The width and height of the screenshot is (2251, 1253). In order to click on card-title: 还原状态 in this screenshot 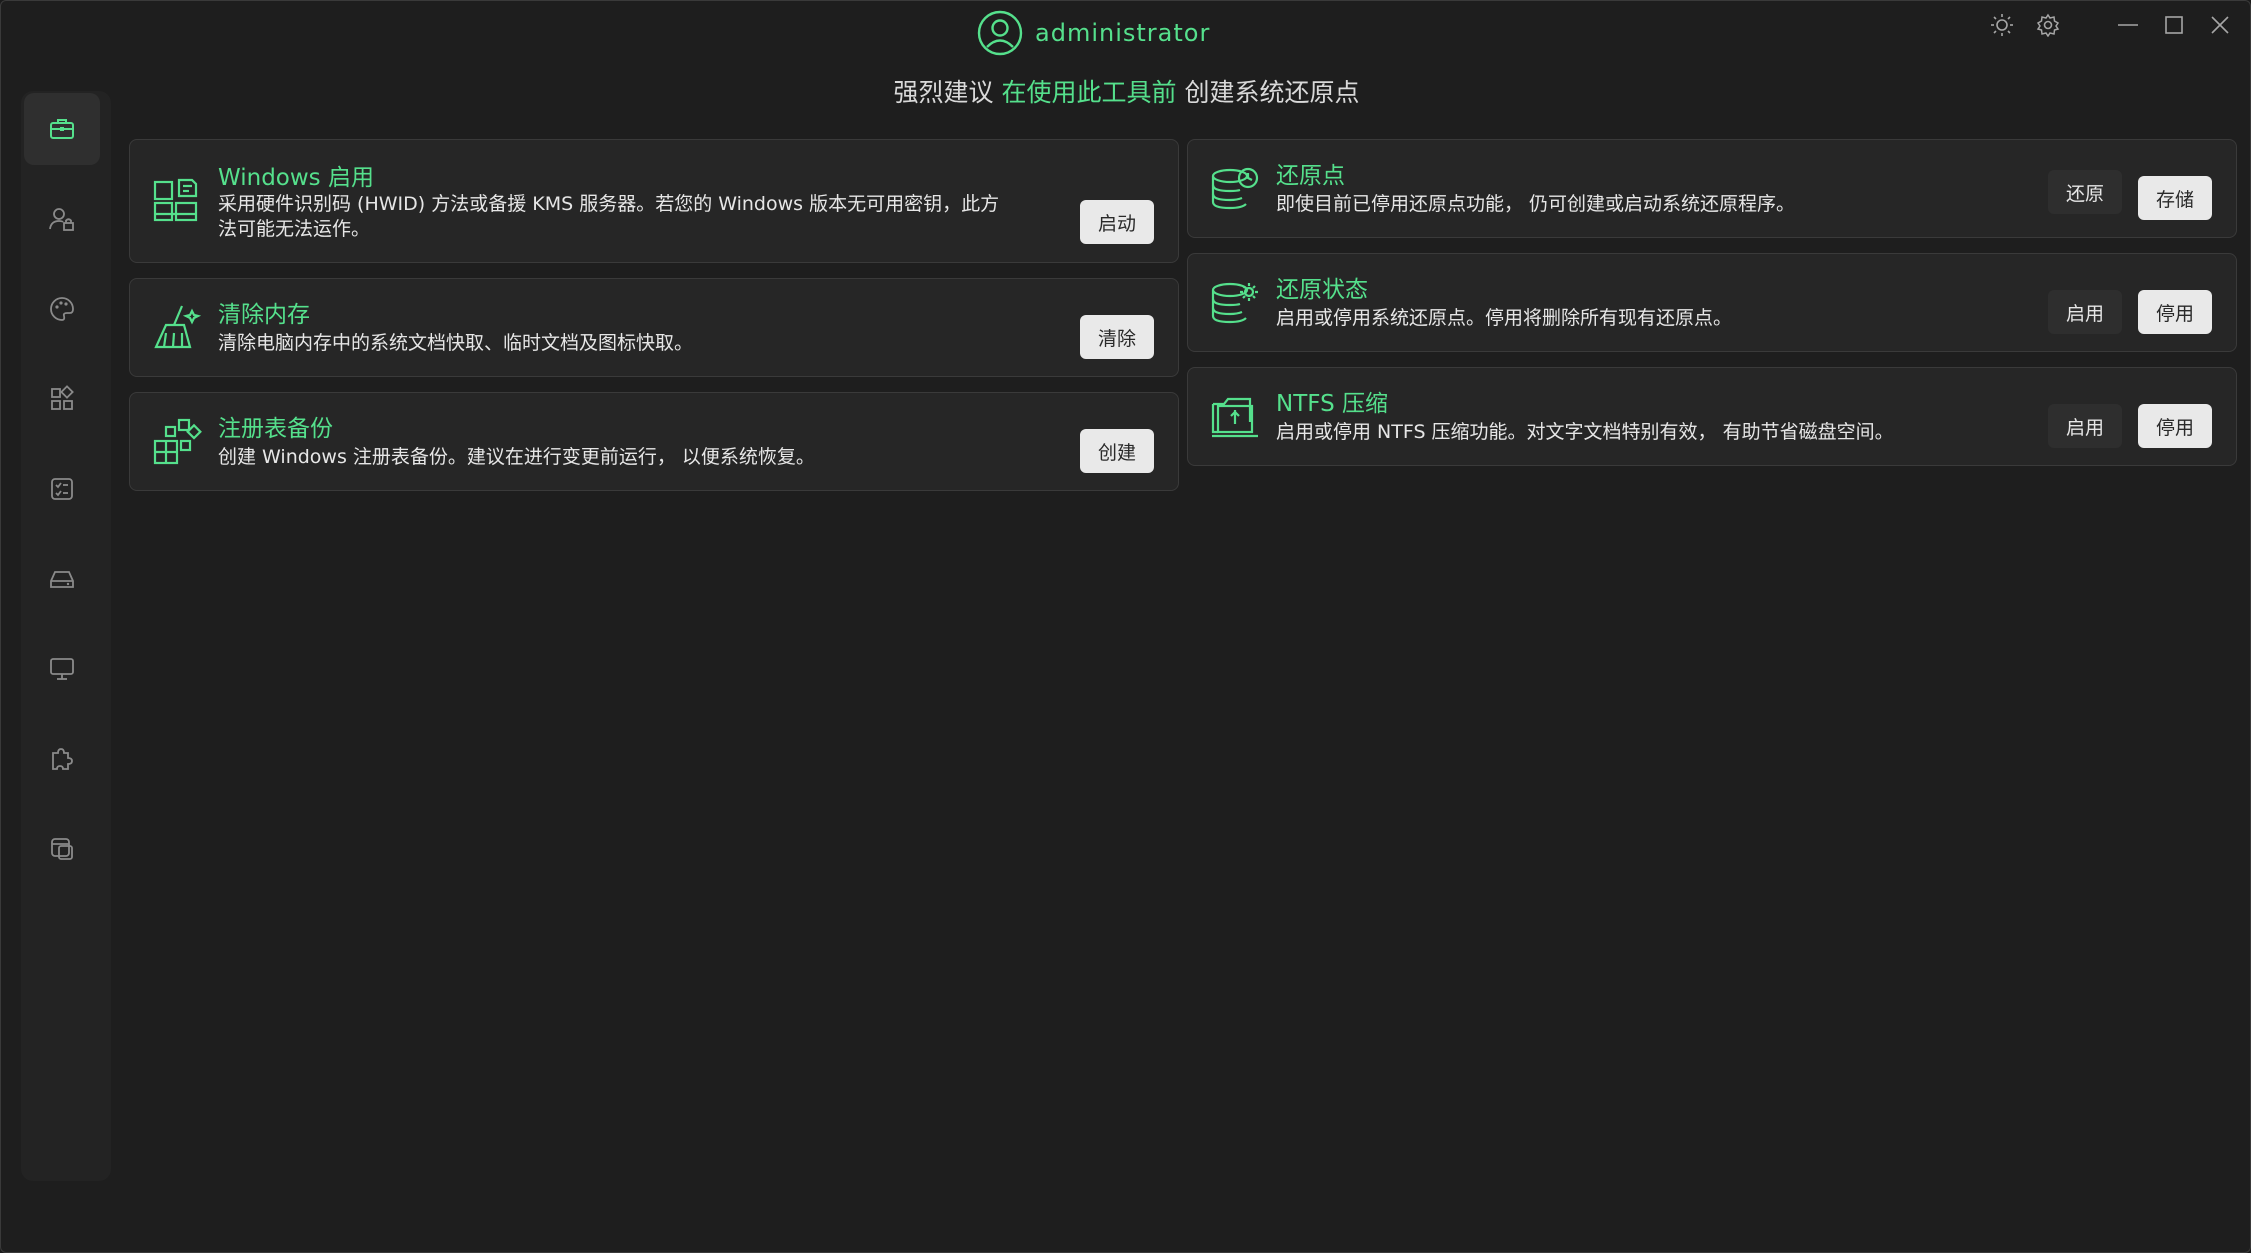, I will do `click(1322, 290)`.